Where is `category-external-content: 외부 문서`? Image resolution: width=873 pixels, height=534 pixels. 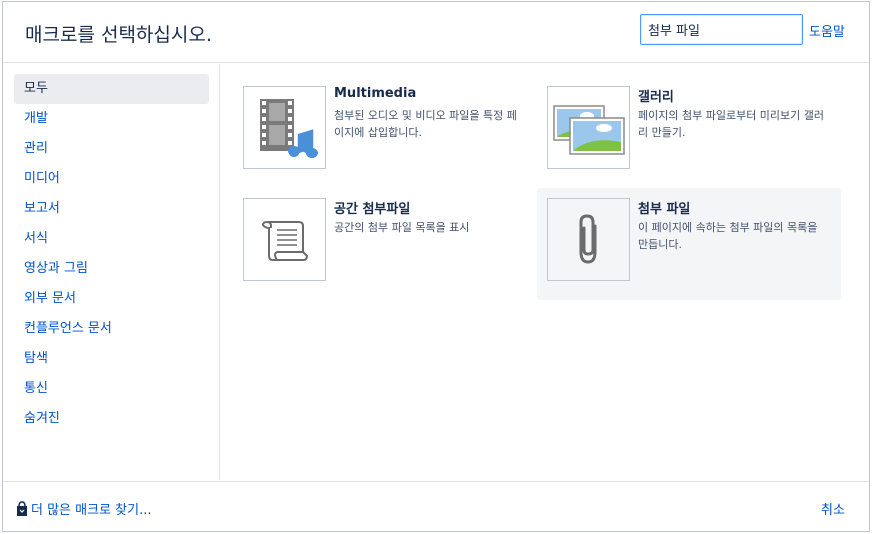 category-external-content: 외부 문서 is located at coordinates (111, 299).